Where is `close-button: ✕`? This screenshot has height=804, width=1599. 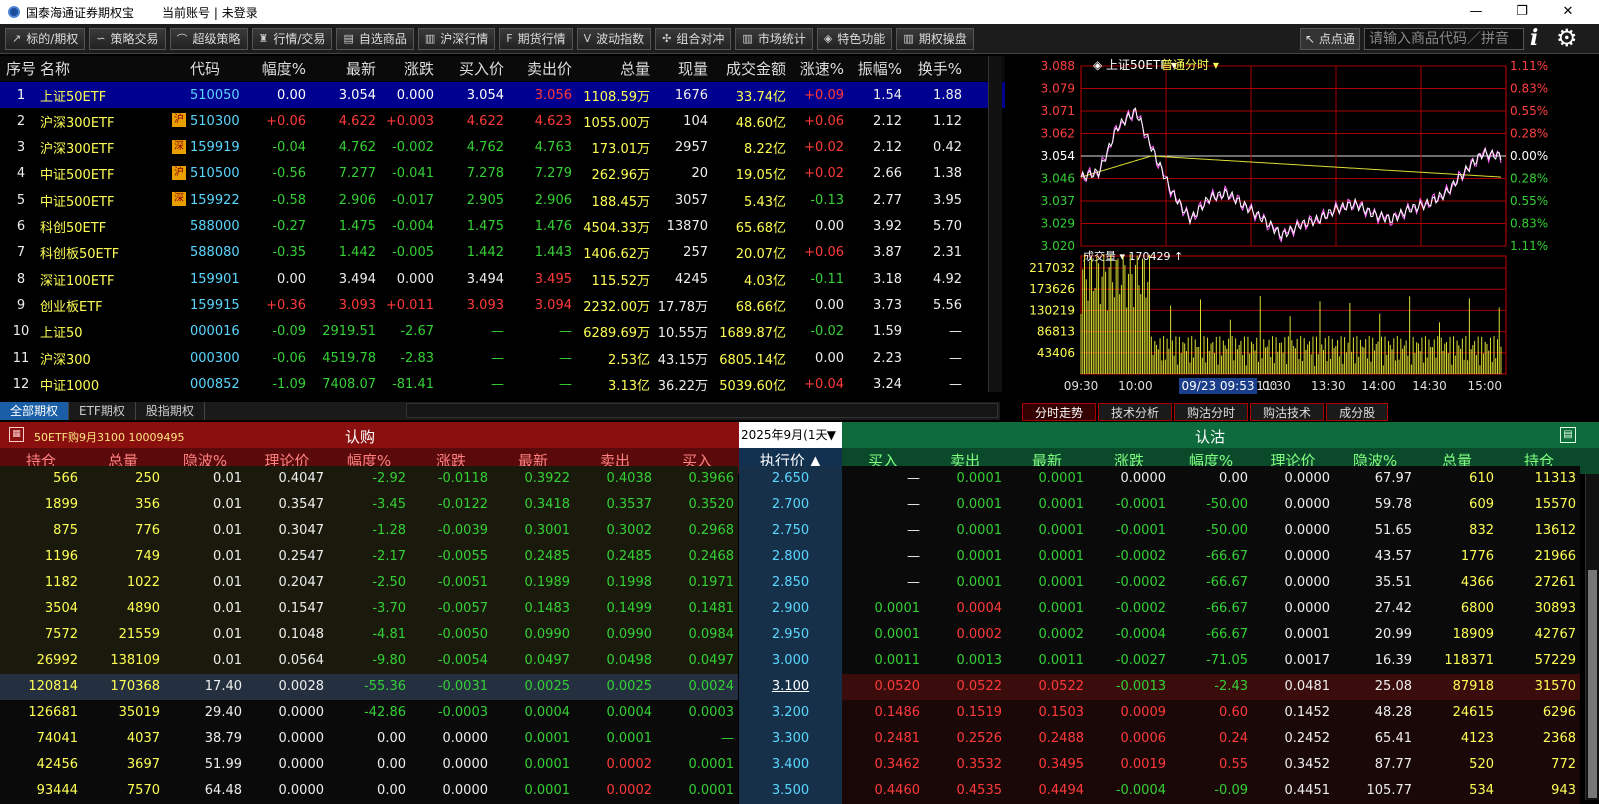
close-button: ✕ is located at coordinates (1568, 12).